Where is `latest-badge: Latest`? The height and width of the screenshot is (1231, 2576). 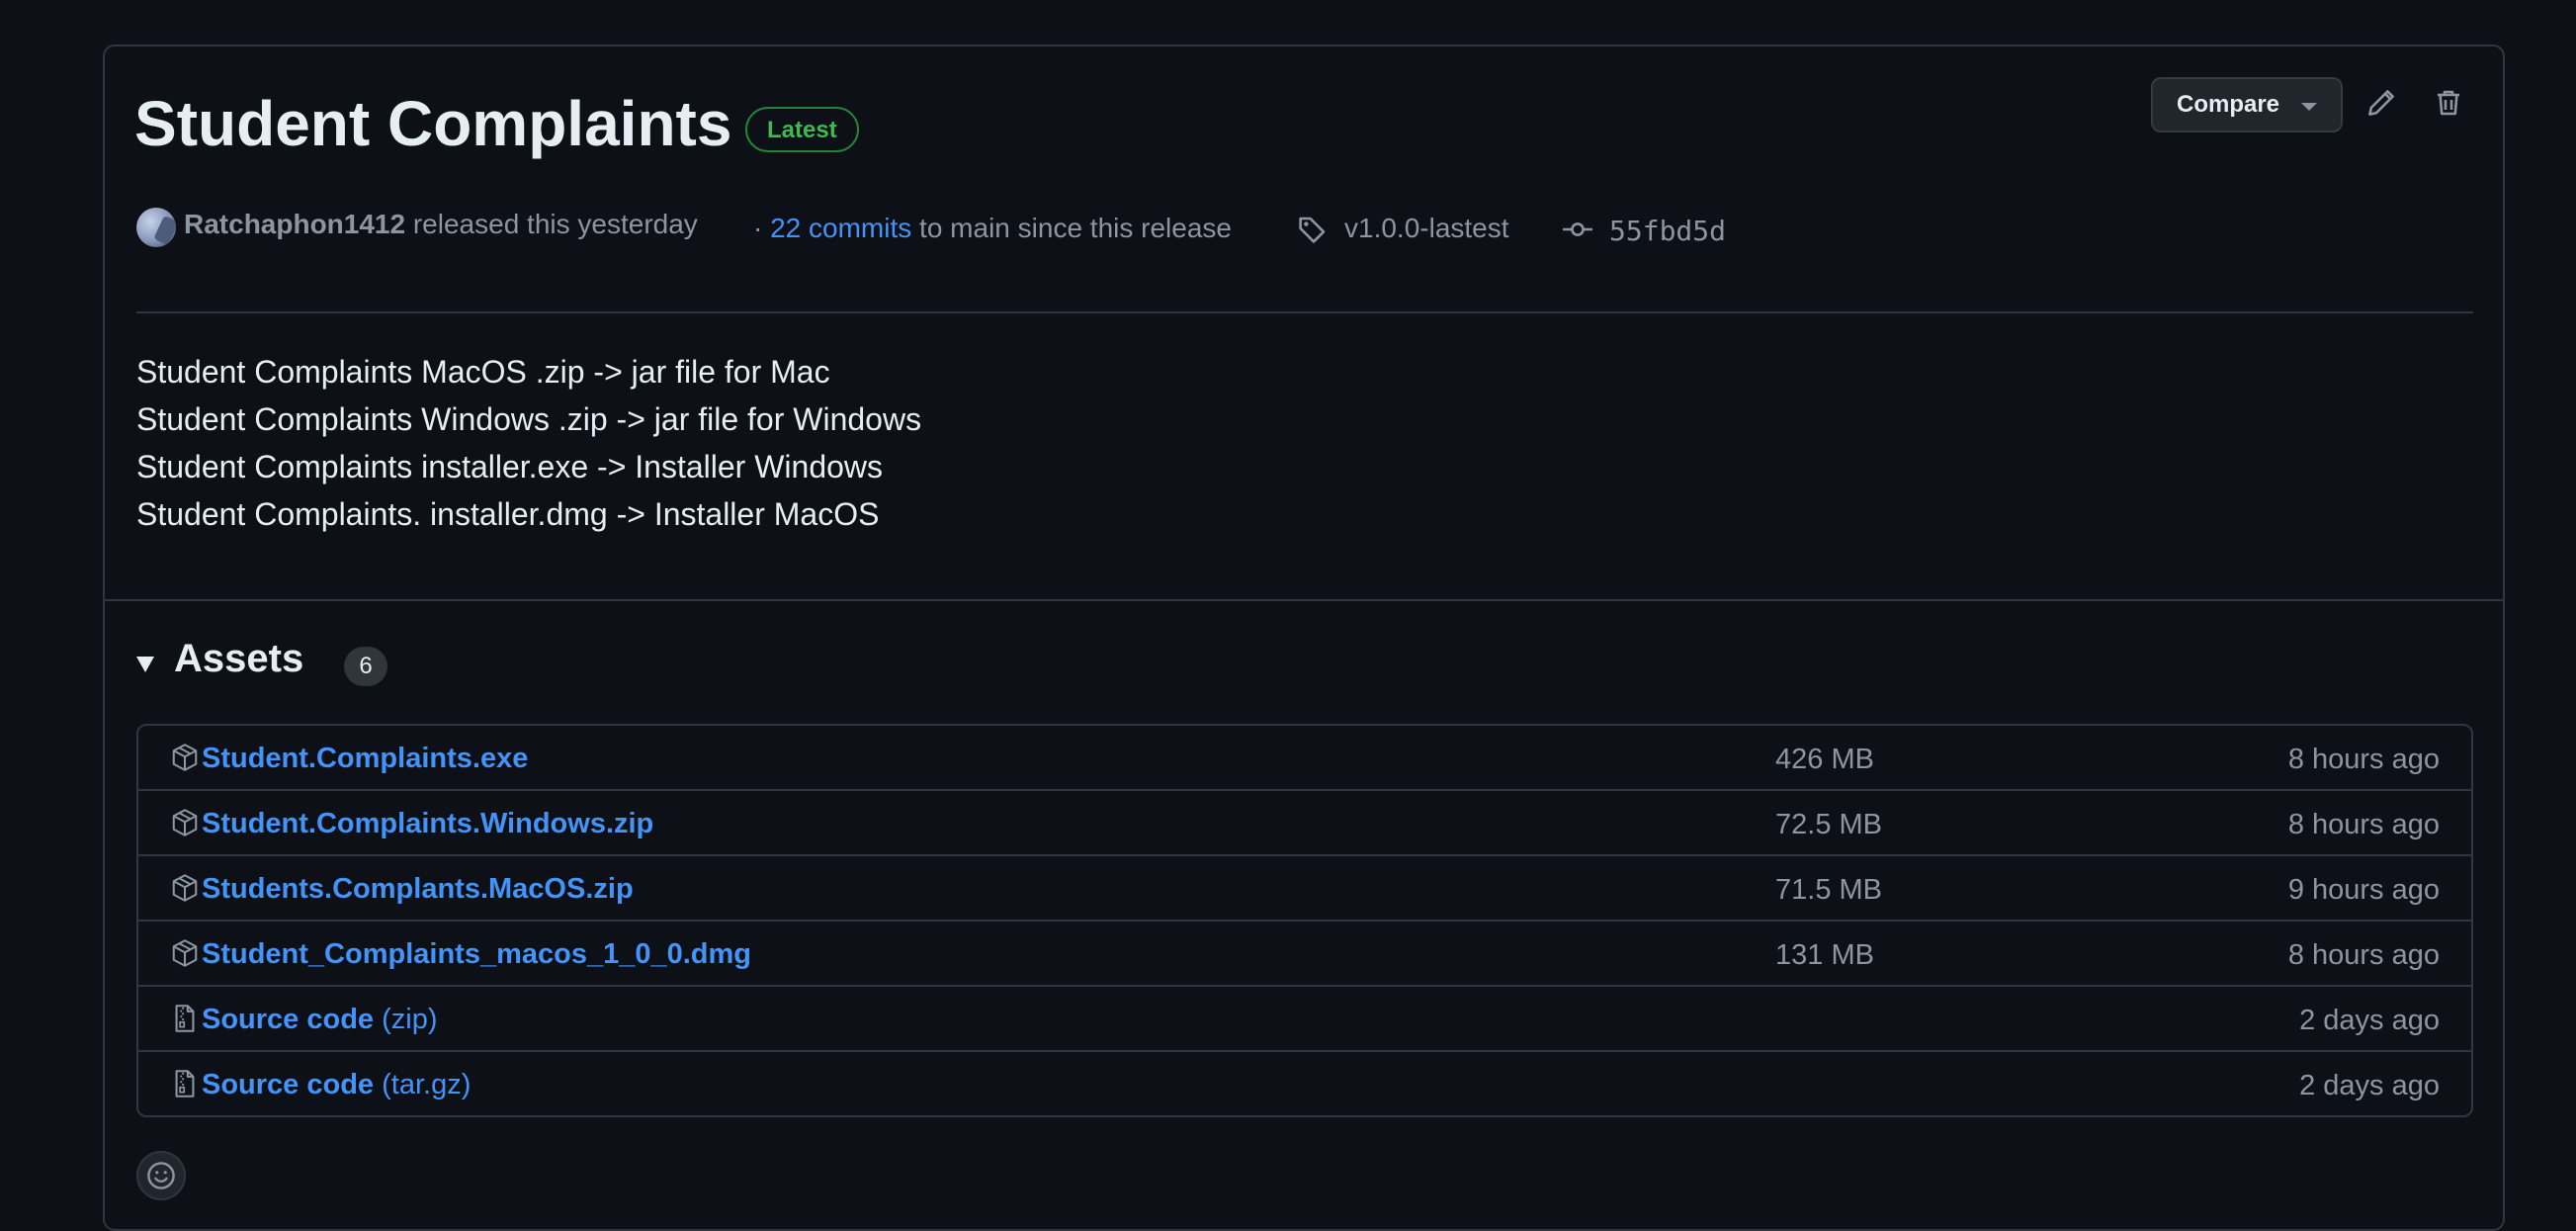
latest-badge: Latest is located at coordinates (802, 129).